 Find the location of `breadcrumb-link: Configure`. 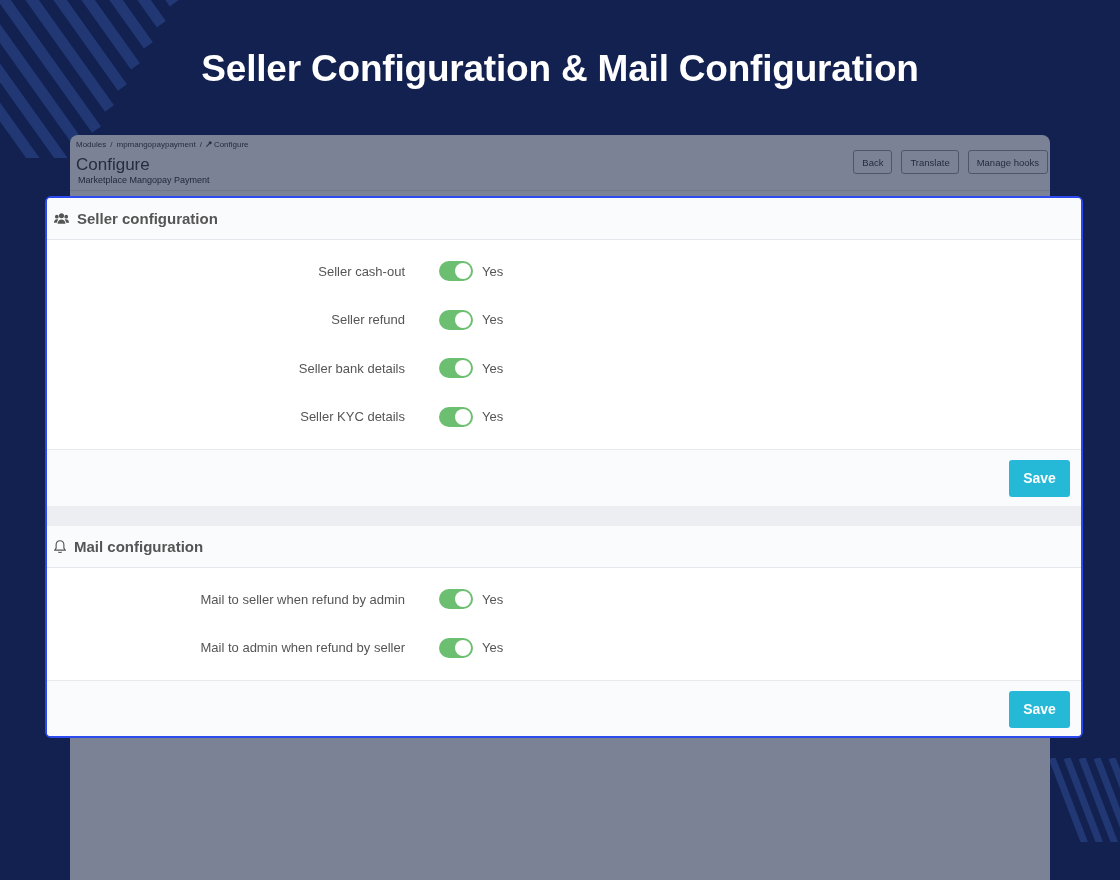

breadcrumb-link: Configure is located at coordinates (231, 144).